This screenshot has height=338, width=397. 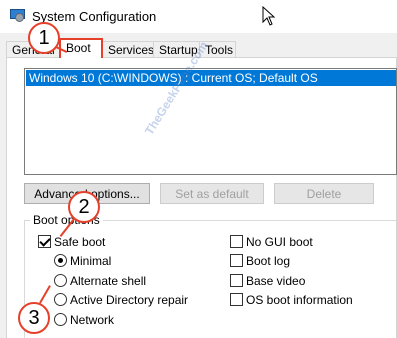 I want to click on base-video-checkbox, so click(x=236, y=280).